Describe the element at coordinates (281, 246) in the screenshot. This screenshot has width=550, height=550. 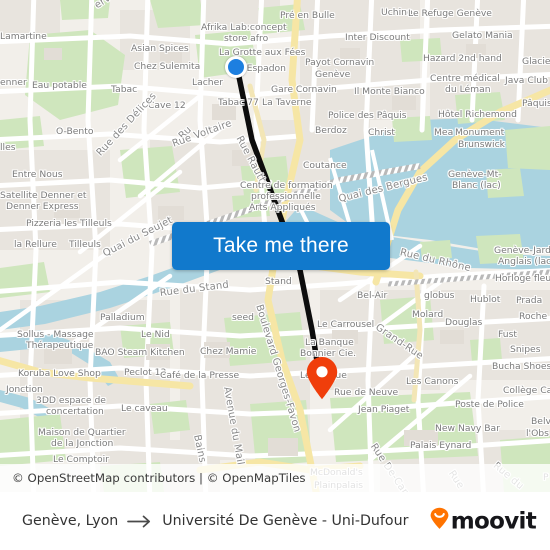
I see `take-me-there-button: Take me there` at that location.